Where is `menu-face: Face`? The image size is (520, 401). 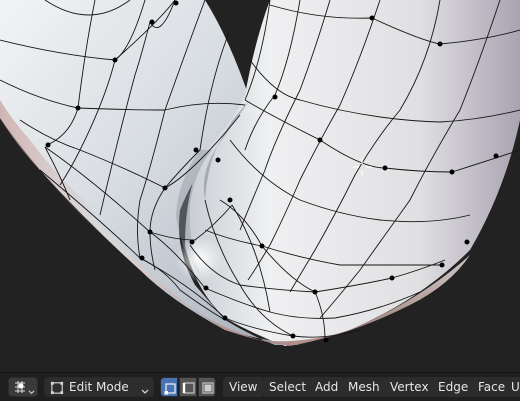 menu-face: Face is located at coordinates (492, 387).